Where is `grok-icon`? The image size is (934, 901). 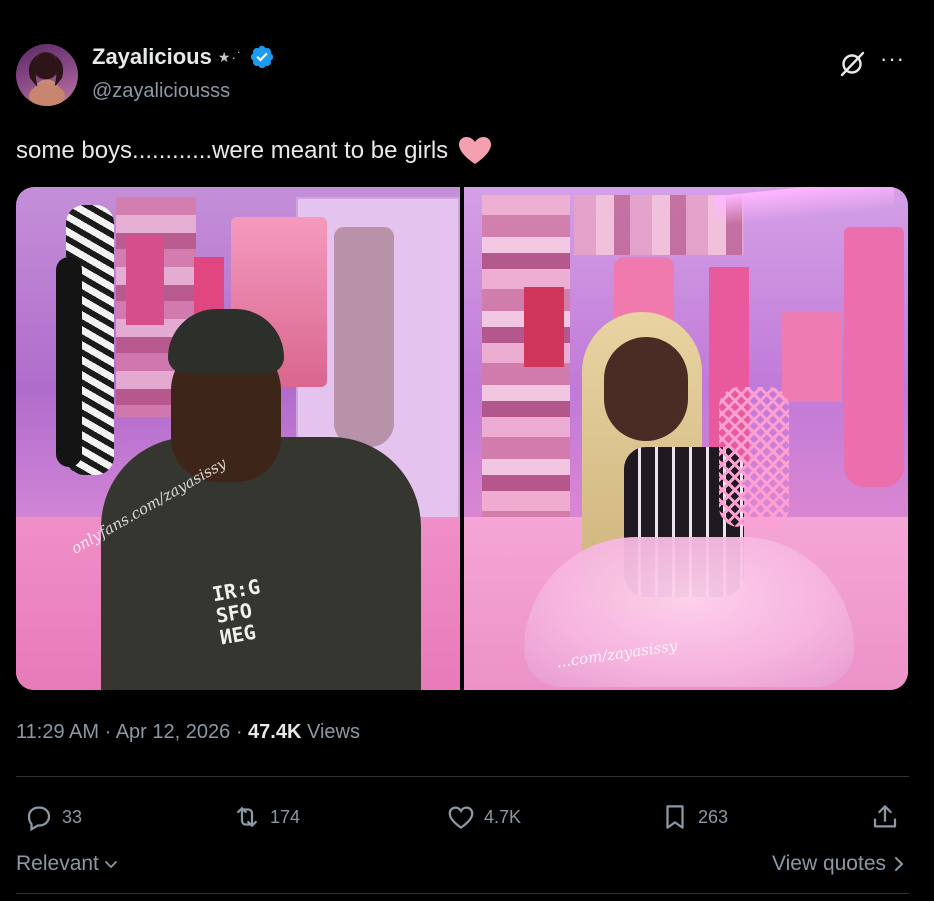 grok-icon is located at coordinates (852, 64).